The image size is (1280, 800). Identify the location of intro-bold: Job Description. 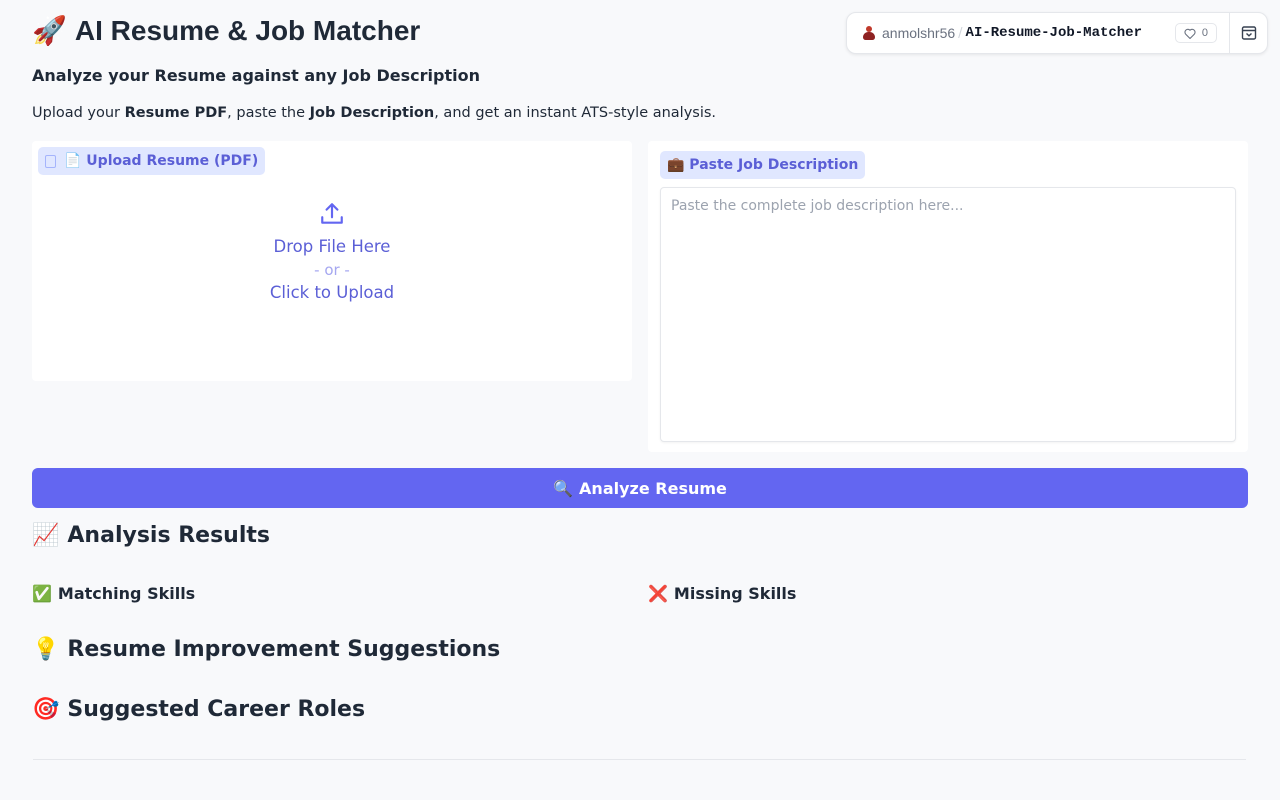
(372, 113).